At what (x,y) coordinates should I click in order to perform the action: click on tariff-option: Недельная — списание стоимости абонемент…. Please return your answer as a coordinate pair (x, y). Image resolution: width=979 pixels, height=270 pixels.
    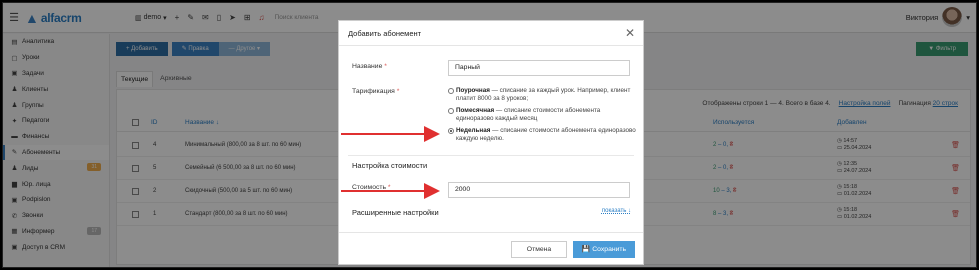
    Looking at the image, I should click on (543, 135).